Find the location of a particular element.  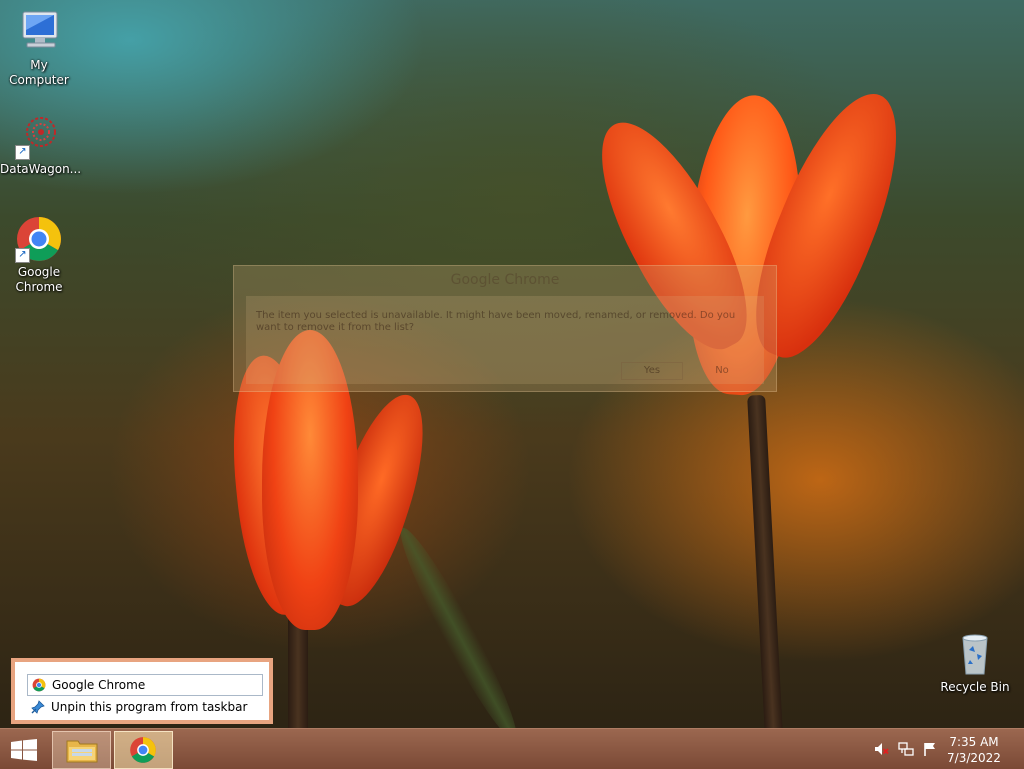

grass-blade is located at coordinates (459, 624).